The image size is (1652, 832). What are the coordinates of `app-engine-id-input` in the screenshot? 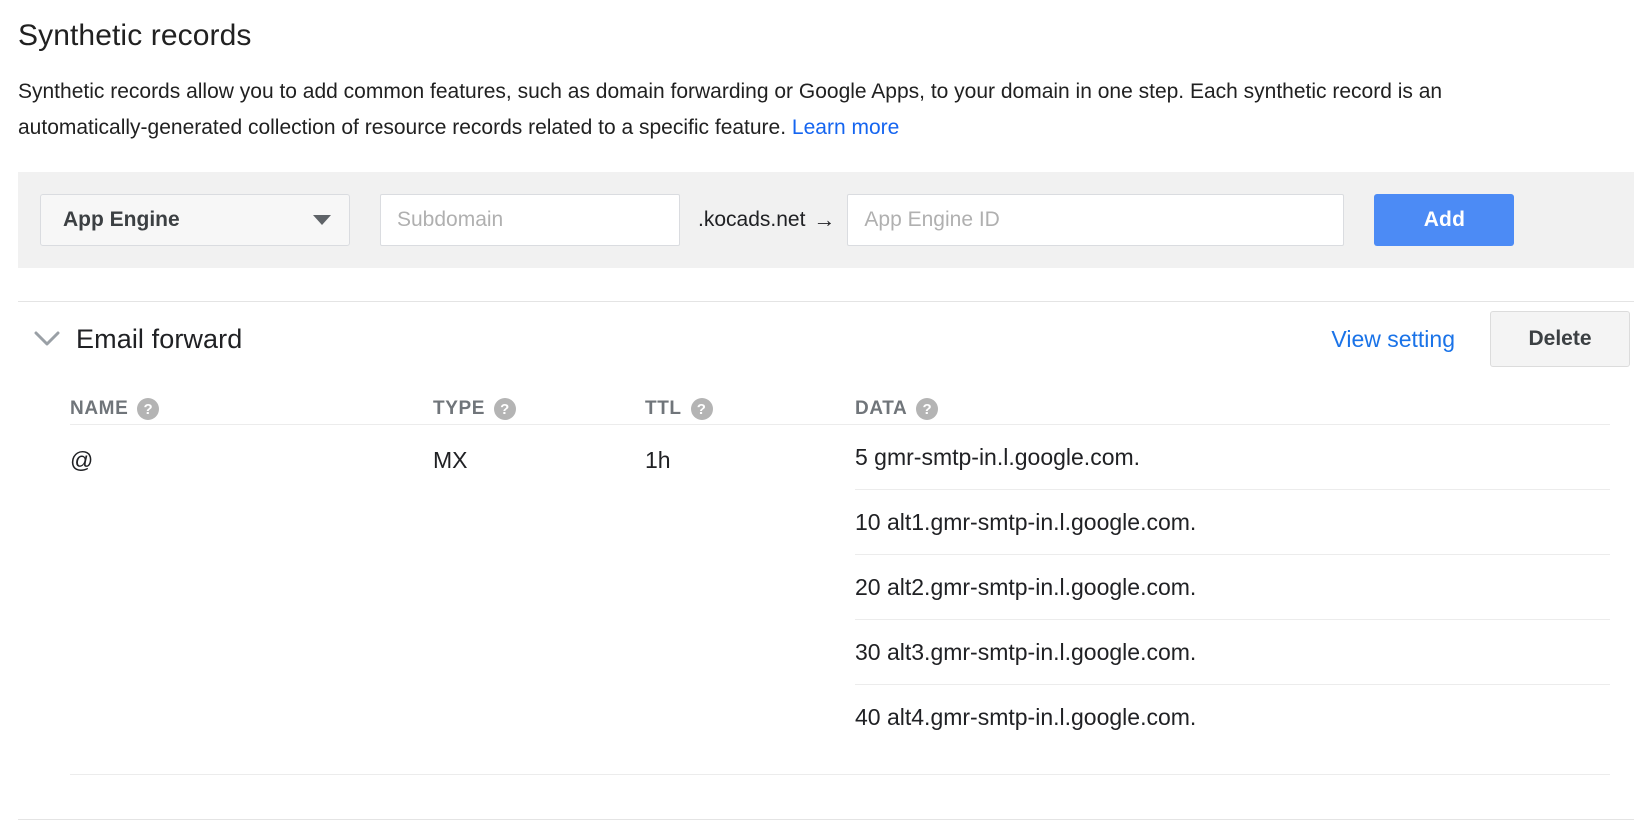 It's located at (1096, 220).